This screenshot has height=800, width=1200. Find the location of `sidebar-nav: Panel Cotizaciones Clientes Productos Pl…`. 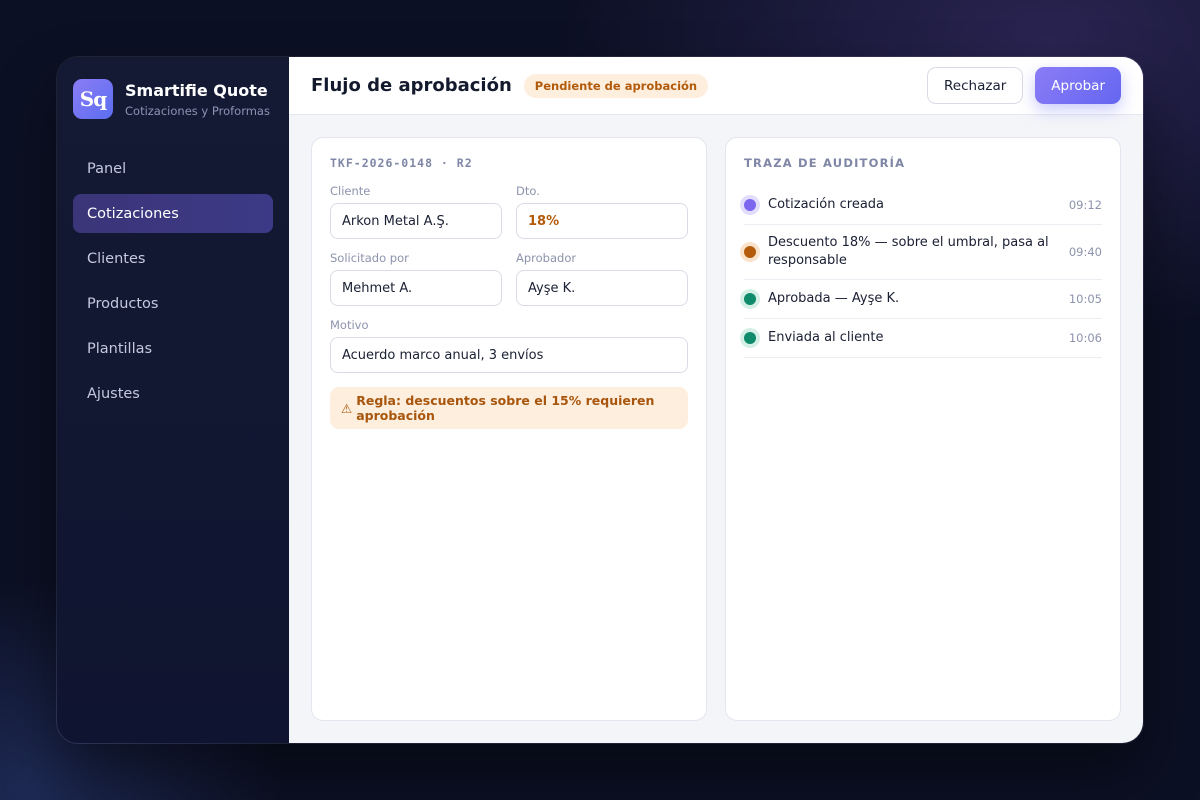

sidebar-nav: Panel Cotizaciones Clientes Productos Pl… is located at coordinates (173, 281).